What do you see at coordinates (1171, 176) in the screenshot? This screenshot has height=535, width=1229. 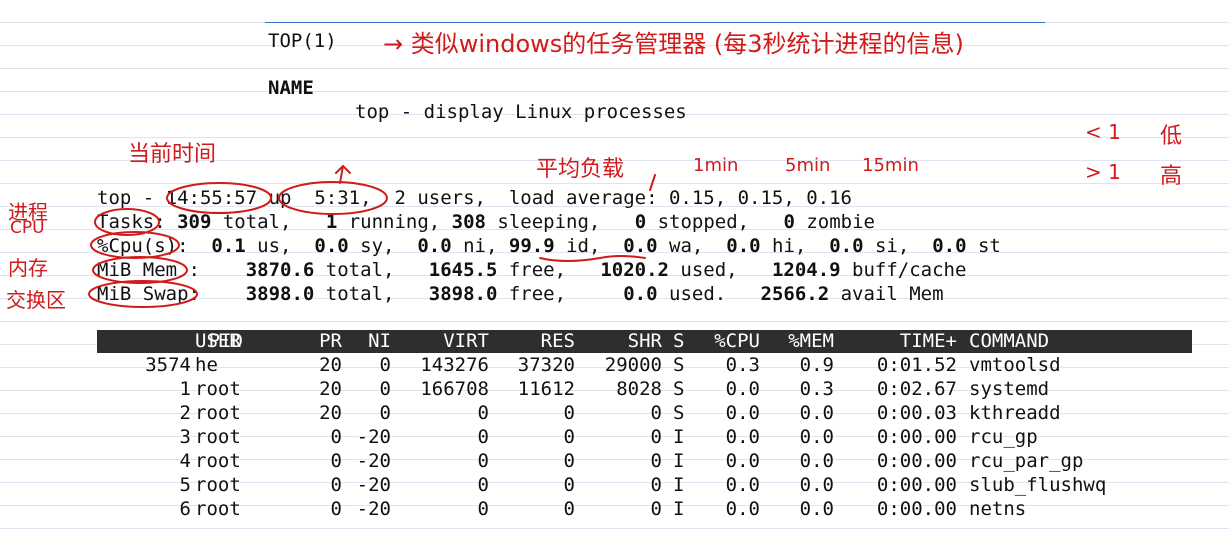 I see `annotation-high: 高` at bounding box center [1171, 176].